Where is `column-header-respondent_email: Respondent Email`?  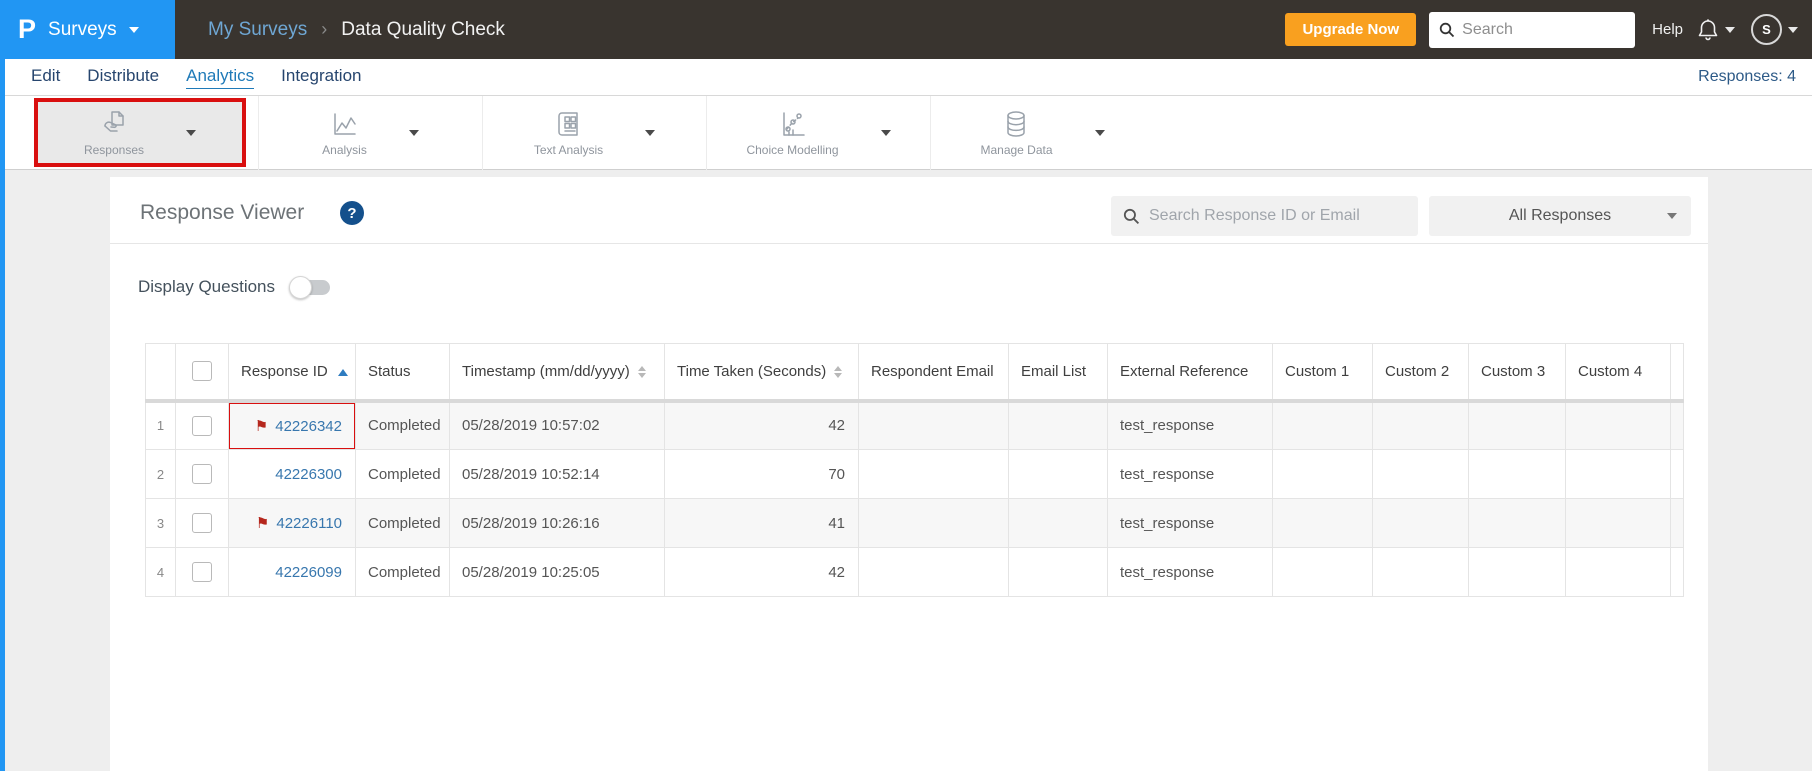
column-header-respondent_email: Respondent Email is located at coordinates (933, 373).